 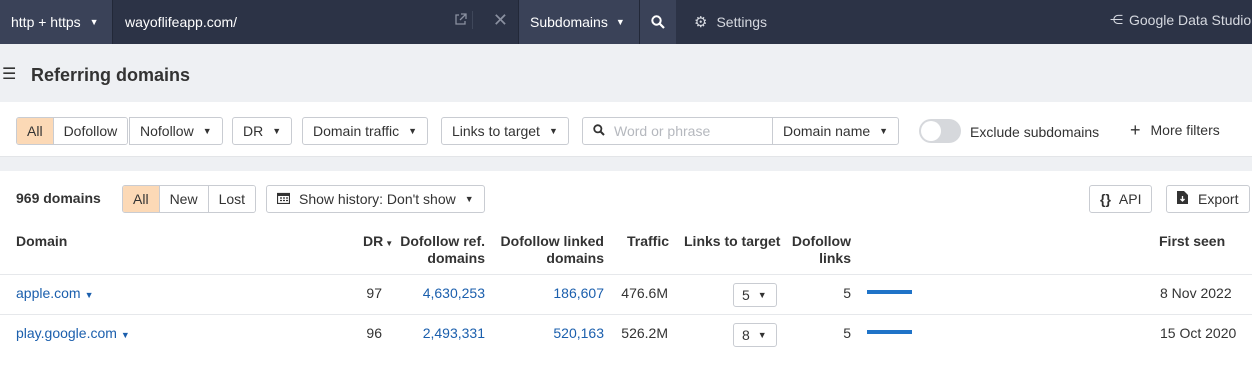 I want to click on search-button, so click(x=658, y=22).